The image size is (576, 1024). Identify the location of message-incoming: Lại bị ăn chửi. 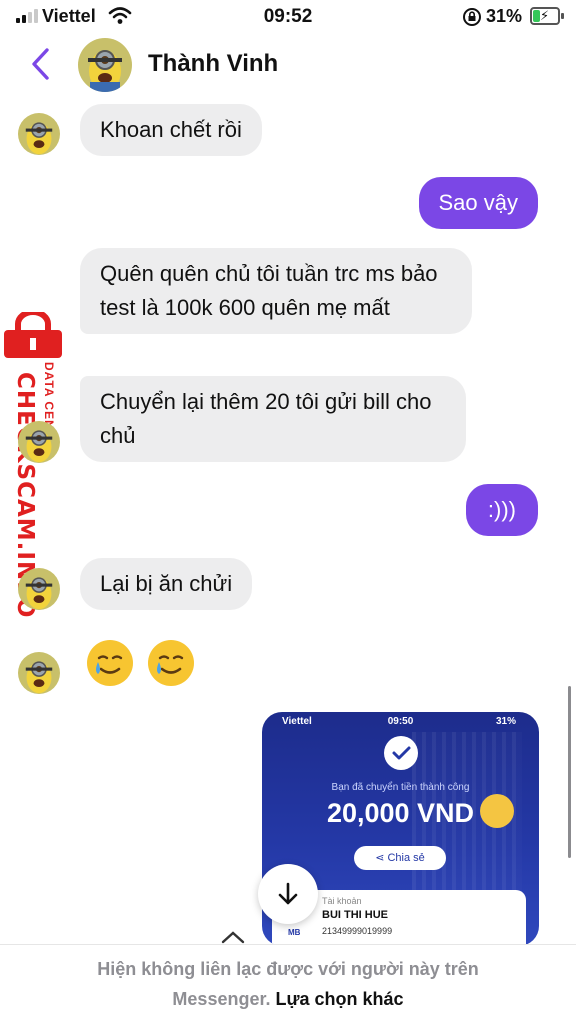
(166, 584).